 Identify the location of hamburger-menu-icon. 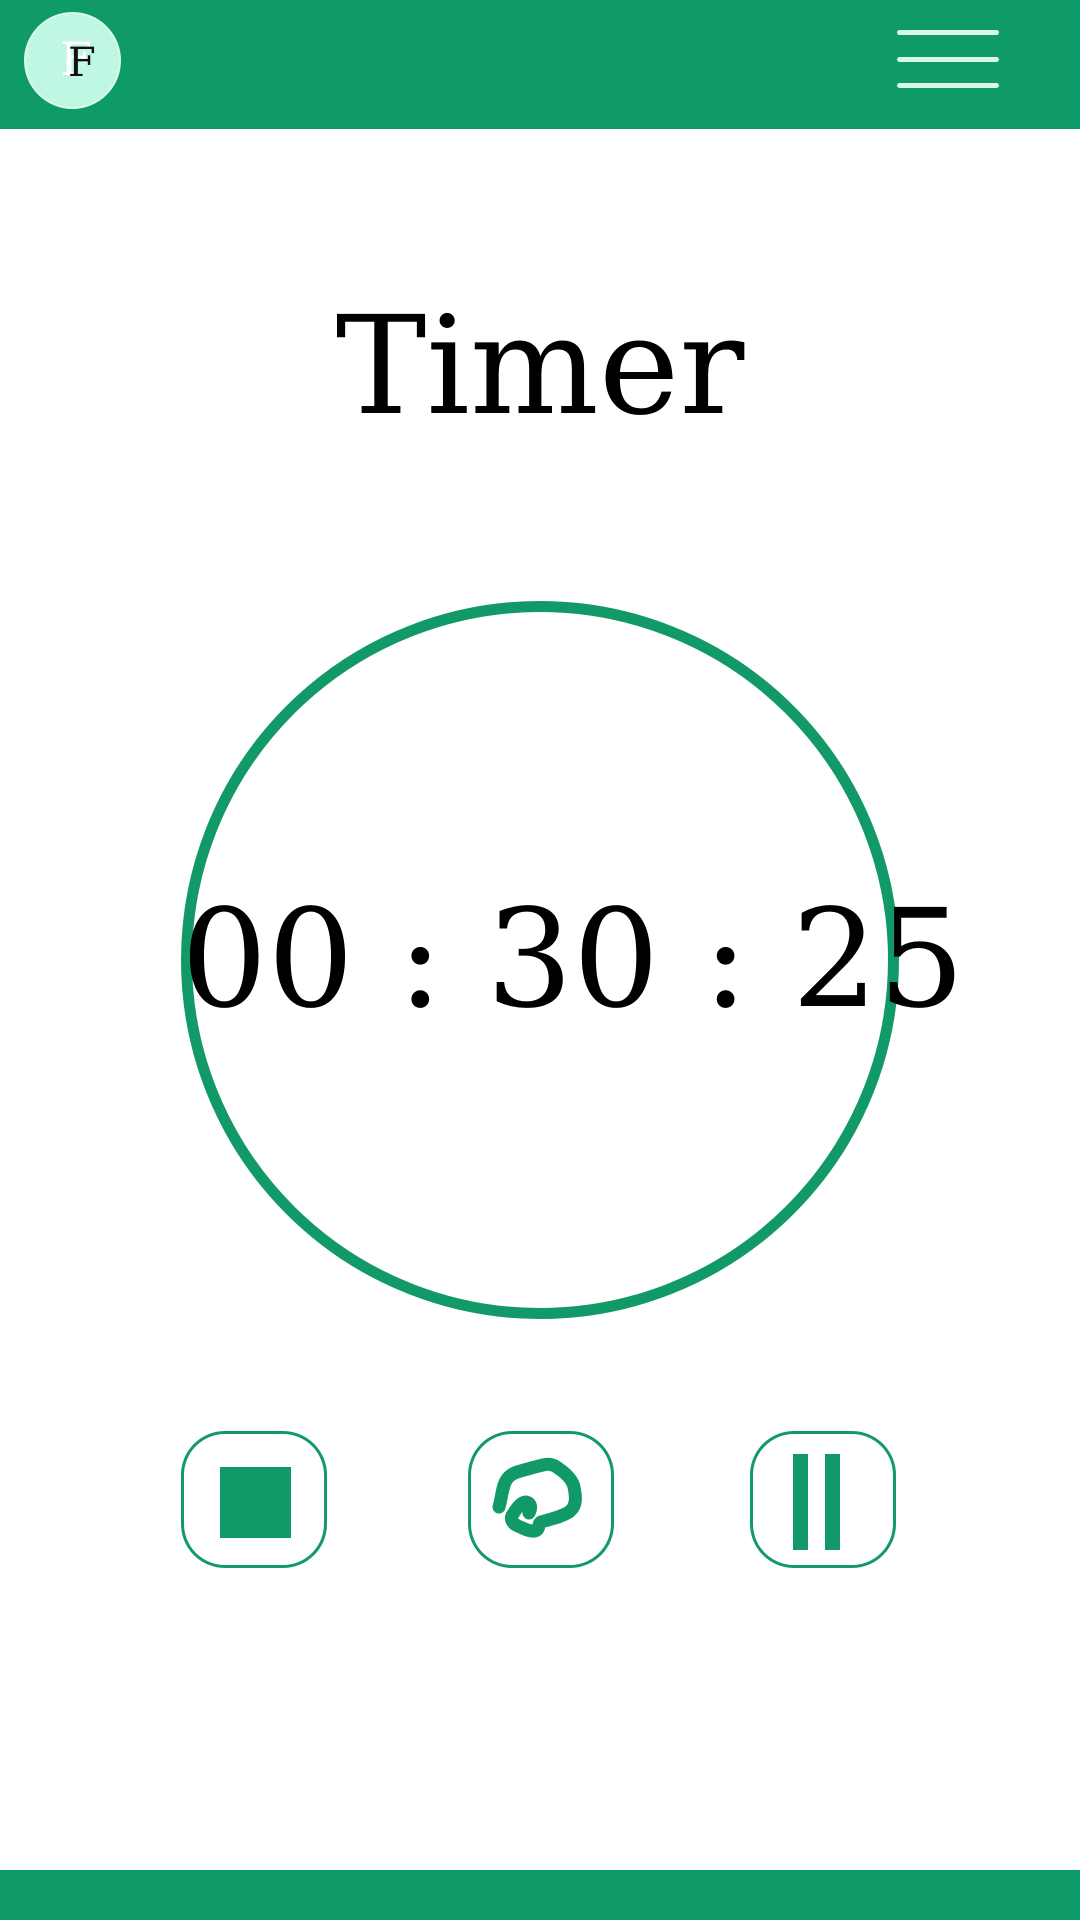
(948, 59).